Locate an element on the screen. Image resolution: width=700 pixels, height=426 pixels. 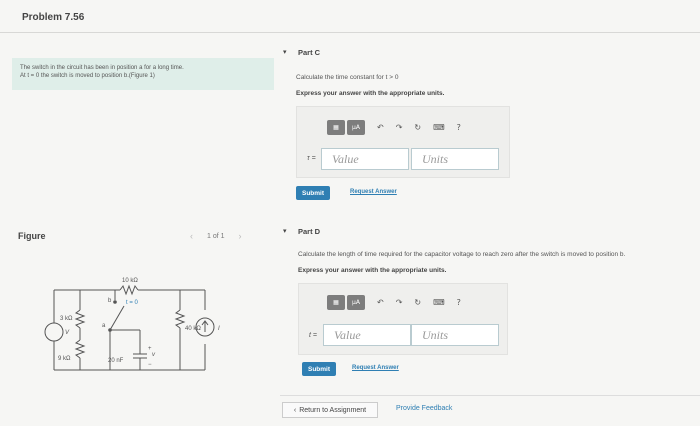
part-c-question: Calculate the time constant for t > 0 is located at coordinates (347, 77).